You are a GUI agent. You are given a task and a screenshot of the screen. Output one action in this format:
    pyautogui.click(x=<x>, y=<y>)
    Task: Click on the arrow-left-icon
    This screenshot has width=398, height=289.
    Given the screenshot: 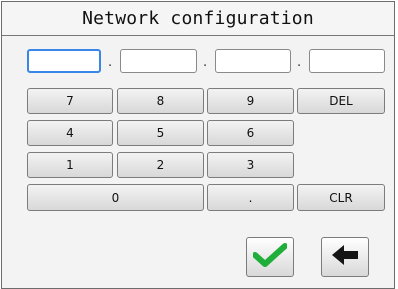 What is the action you would take?
    pyautogui.click(x=345, y=257)
    